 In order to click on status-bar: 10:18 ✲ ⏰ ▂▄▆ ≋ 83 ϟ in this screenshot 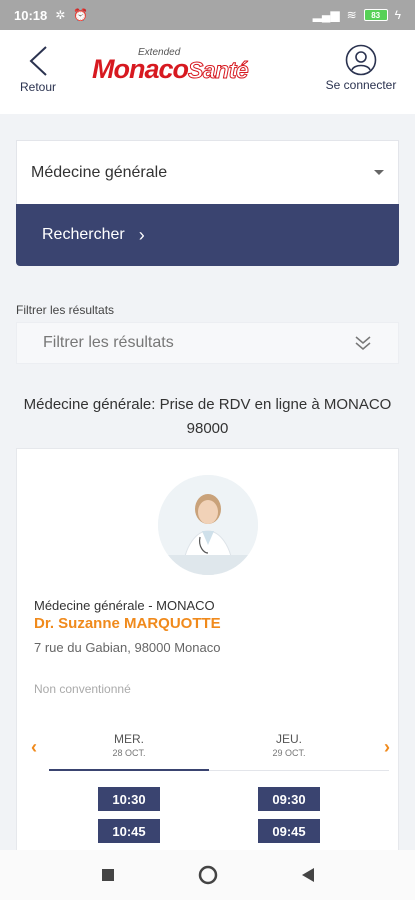, I will do `click(207, 15)`.